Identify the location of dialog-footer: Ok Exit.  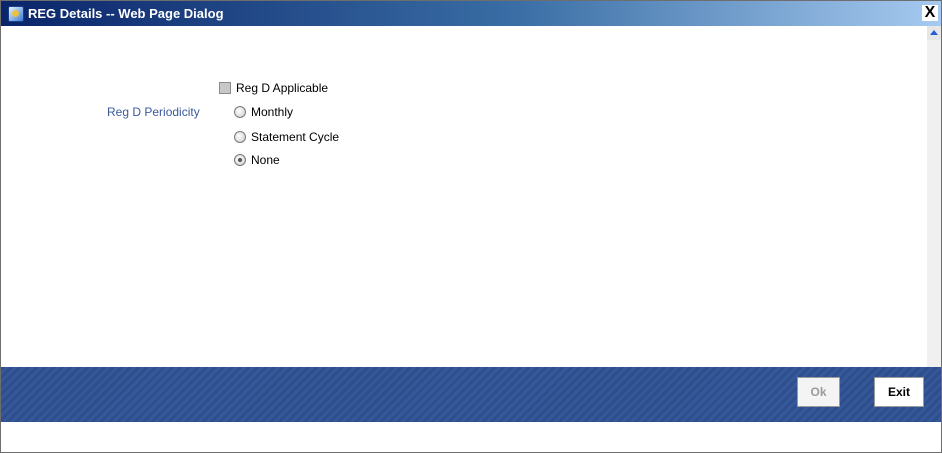
(471, 394).